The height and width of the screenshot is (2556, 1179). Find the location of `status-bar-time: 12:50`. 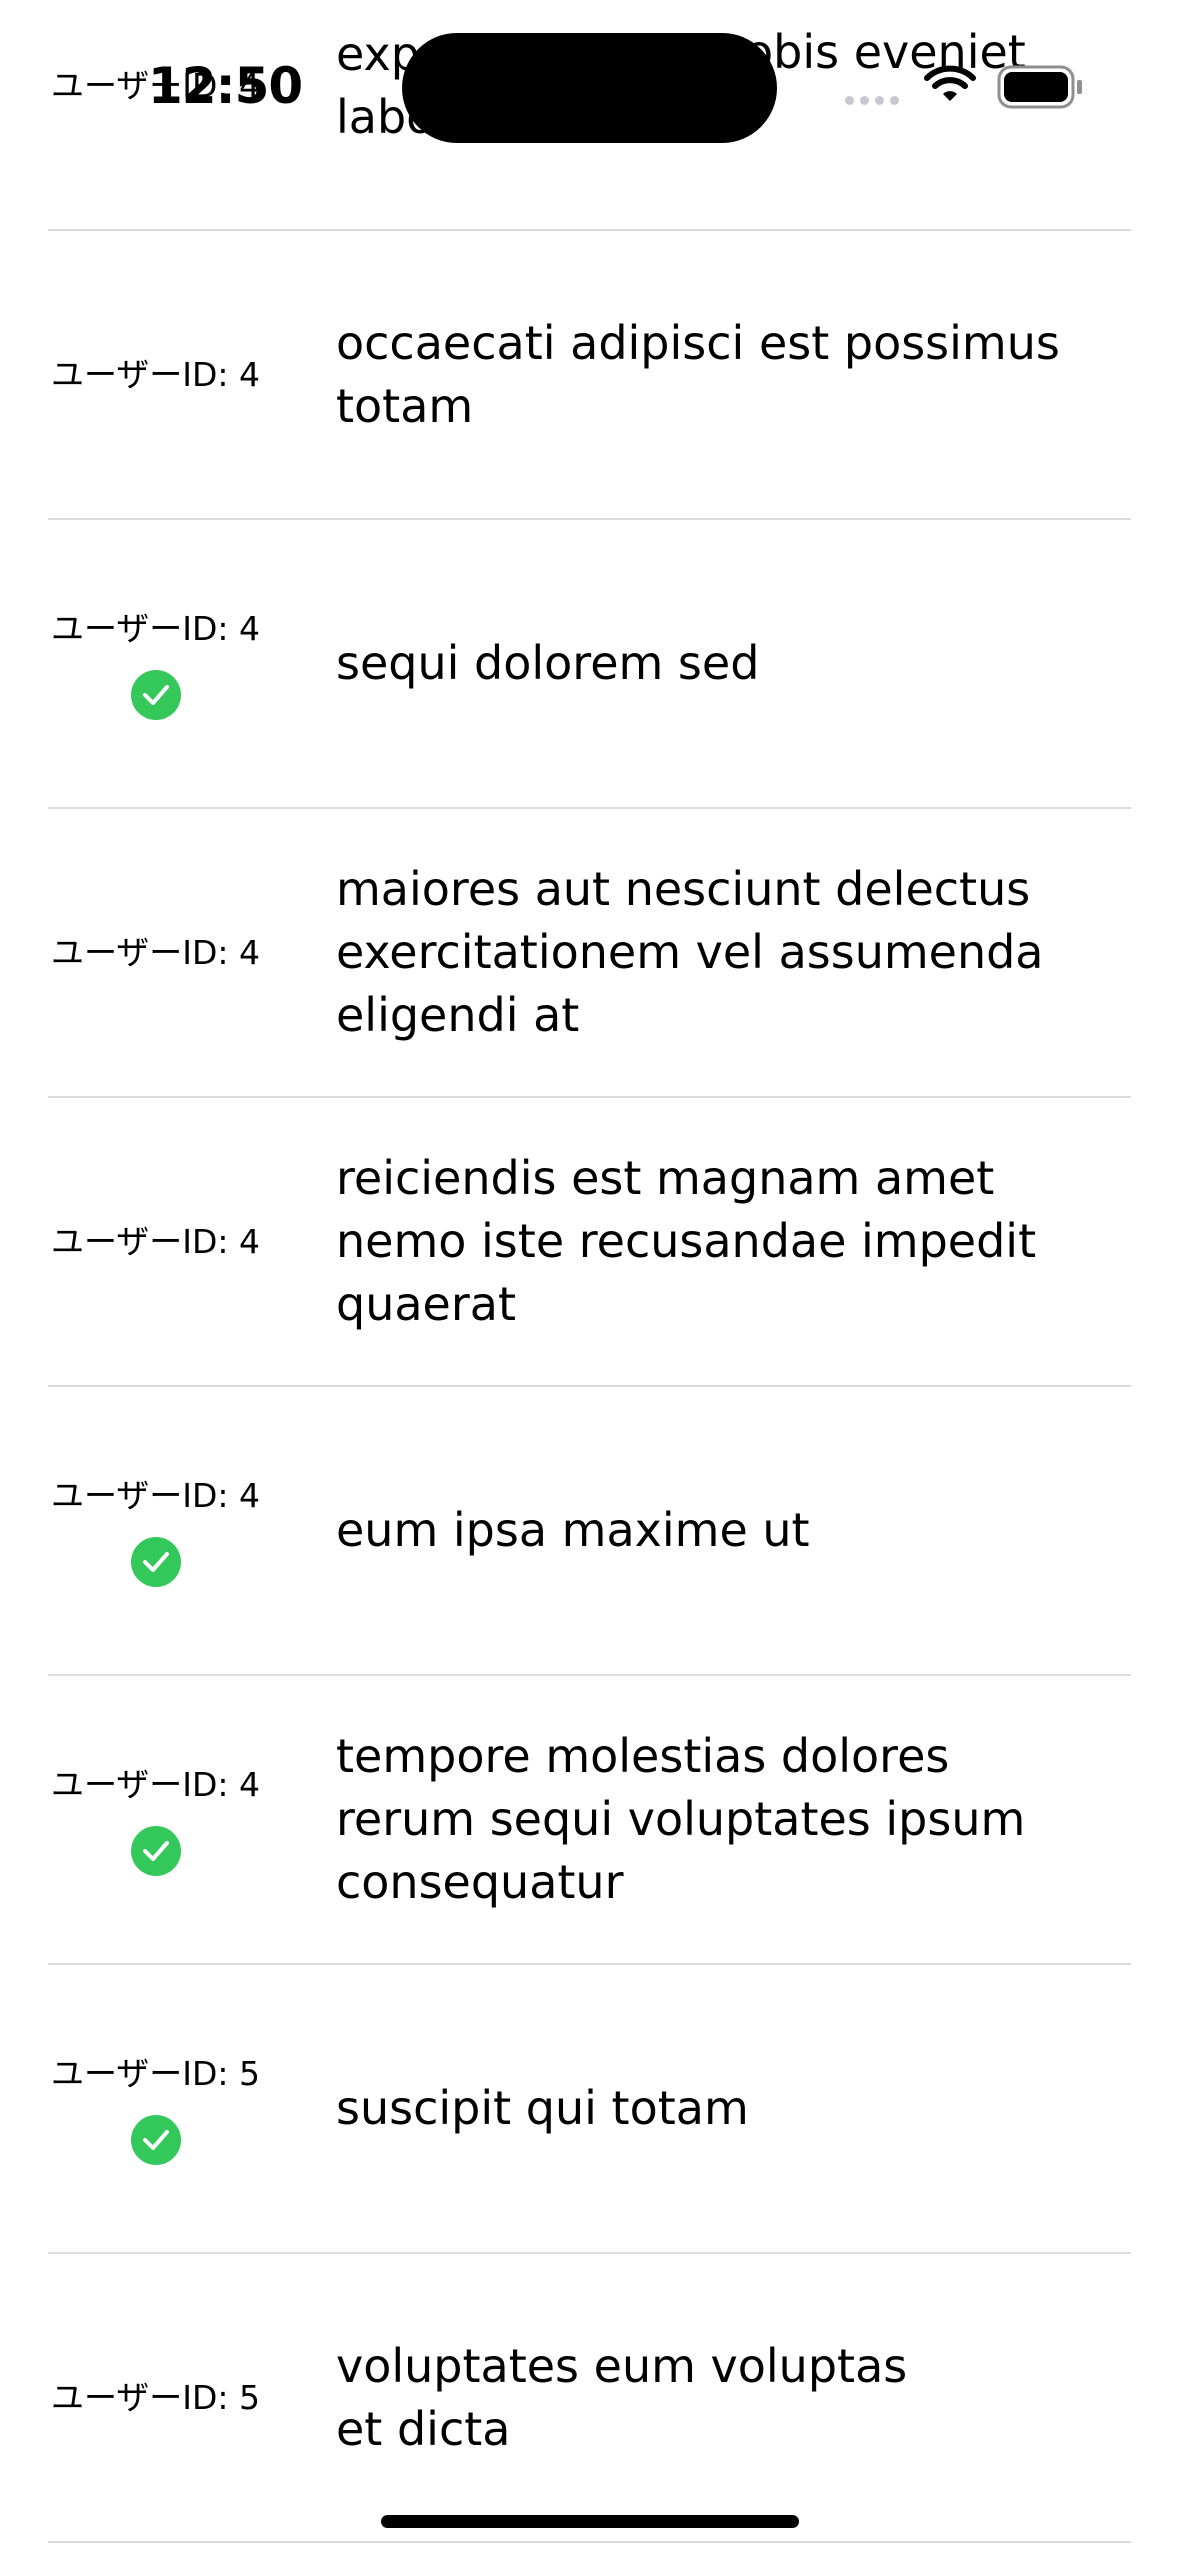

status-bar-time: 12:50 is located at coordinates (225, 86).